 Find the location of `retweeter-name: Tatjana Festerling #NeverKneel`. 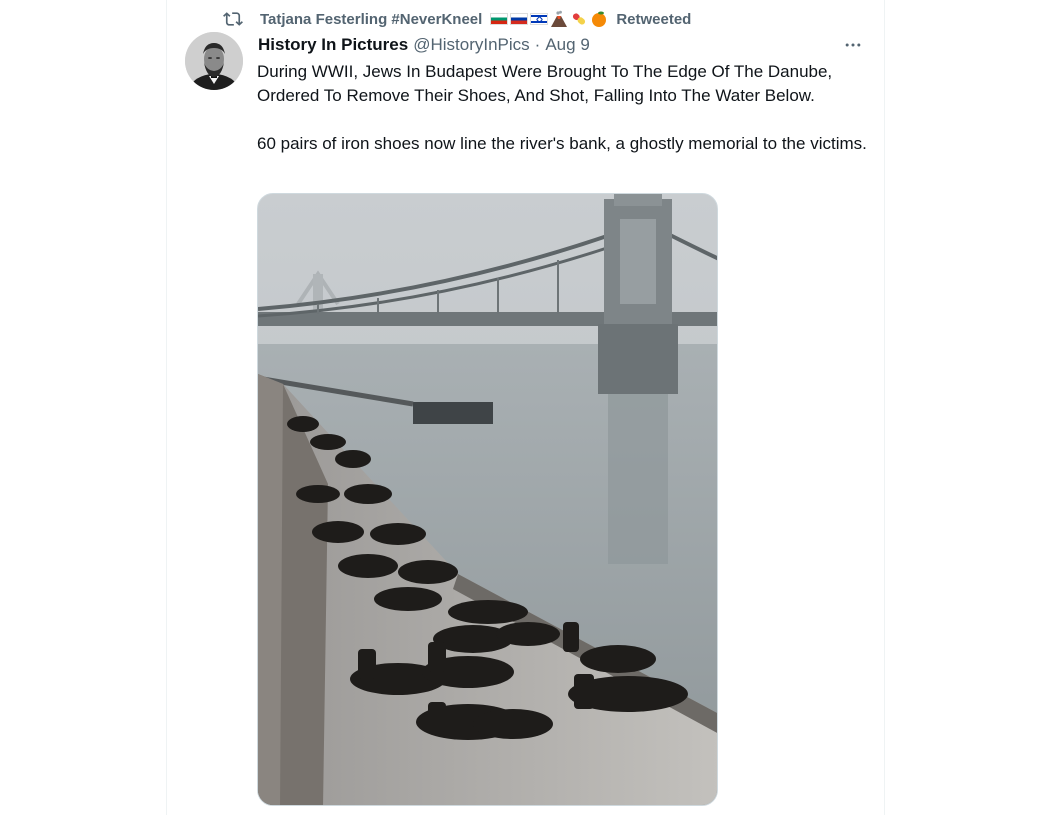

retweeter-name: Tatjana Festerling #NeverKneel is located at coordinates (371, 19).